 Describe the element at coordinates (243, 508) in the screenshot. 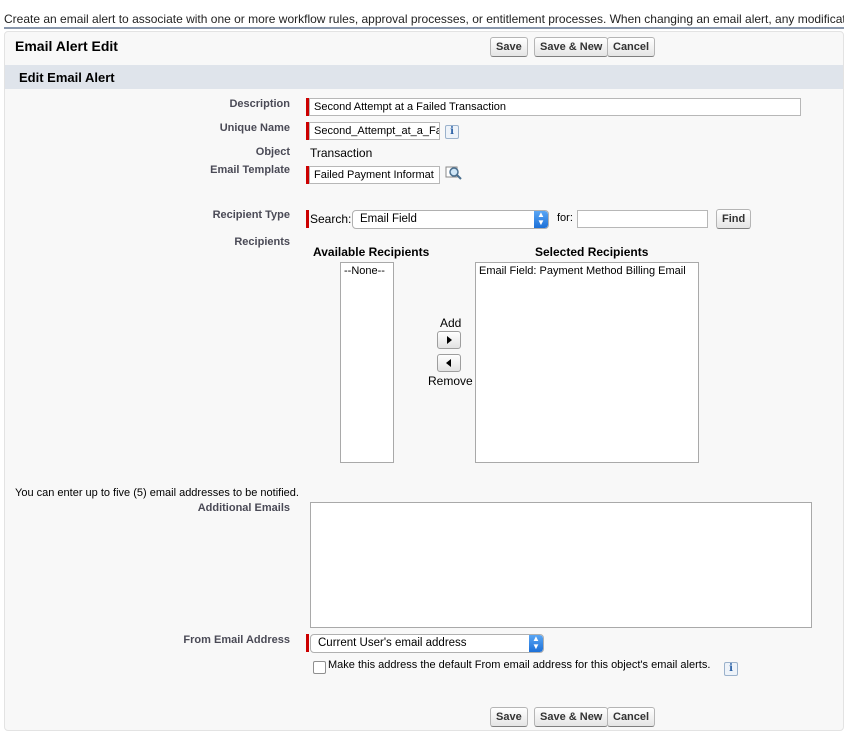

I see `additional-emails-label: Additional Emails` at that location.